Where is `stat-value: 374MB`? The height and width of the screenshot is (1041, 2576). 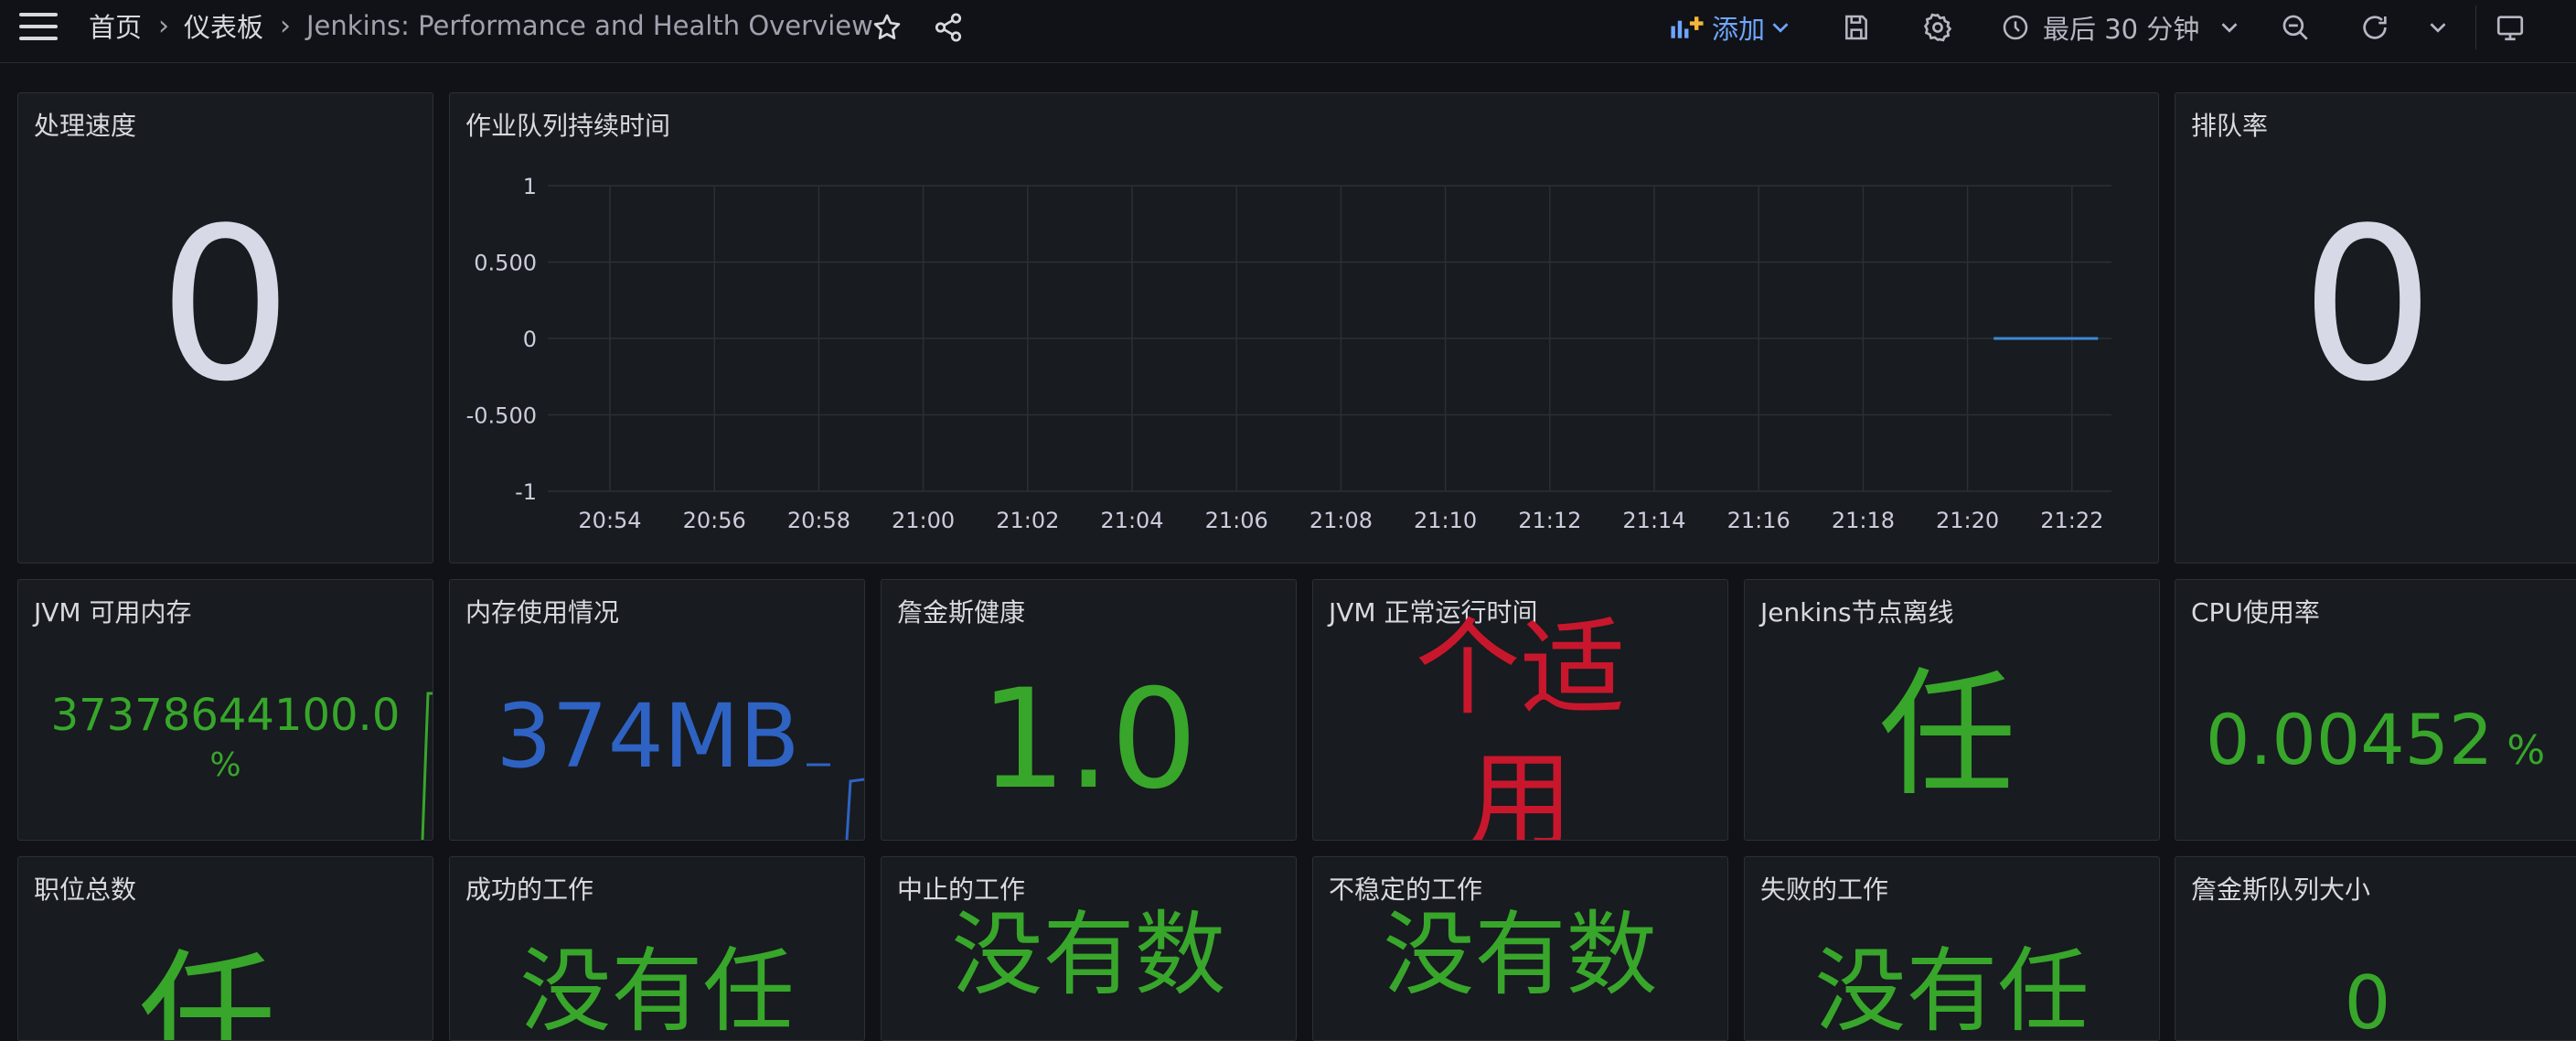 stat-value: 374MB is located at coordinates (648, 737).